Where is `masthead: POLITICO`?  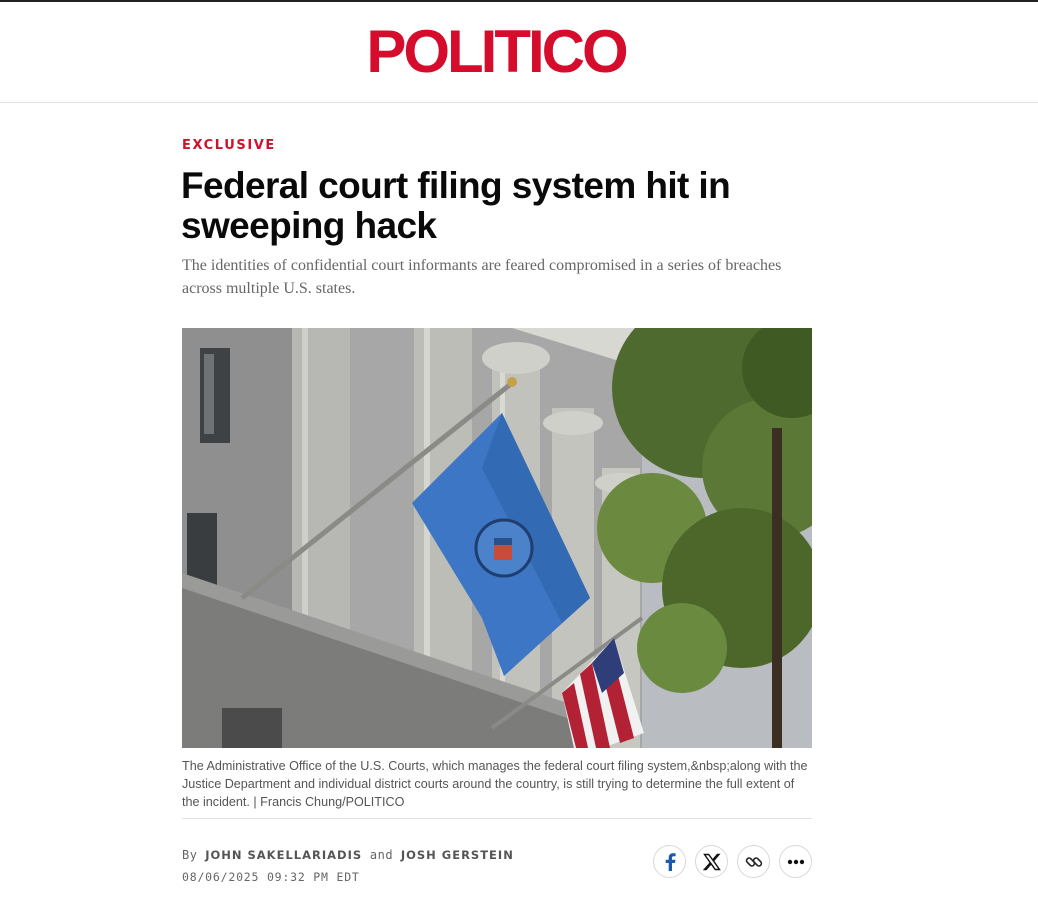
masthead: POLITICO is located at coordinates (519, 52).